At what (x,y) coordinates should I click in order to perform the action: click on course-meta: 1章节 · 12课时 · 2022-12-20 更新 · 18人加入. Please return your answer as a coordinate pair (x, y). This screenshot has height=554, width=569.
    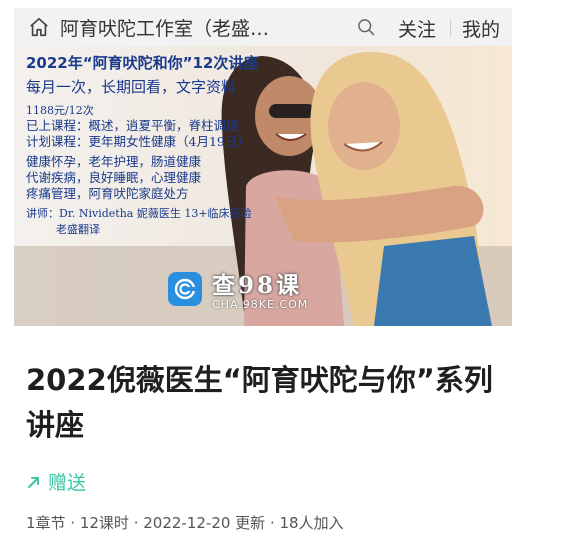
    Looking at the image, I should click on (185, 523).